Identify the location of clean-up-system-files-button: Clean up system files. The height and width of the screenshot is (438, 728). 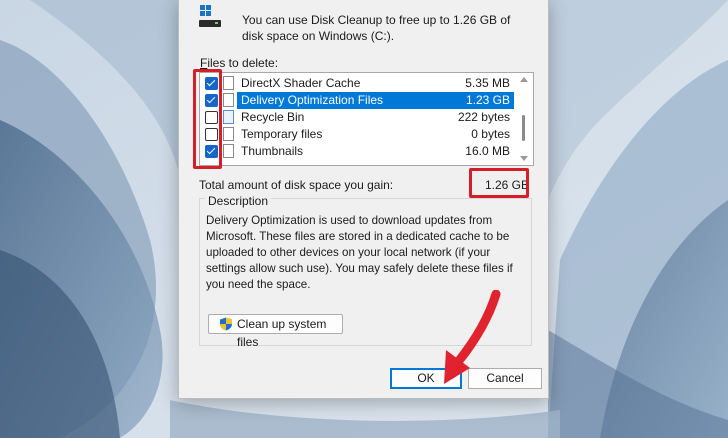
(275, 331).